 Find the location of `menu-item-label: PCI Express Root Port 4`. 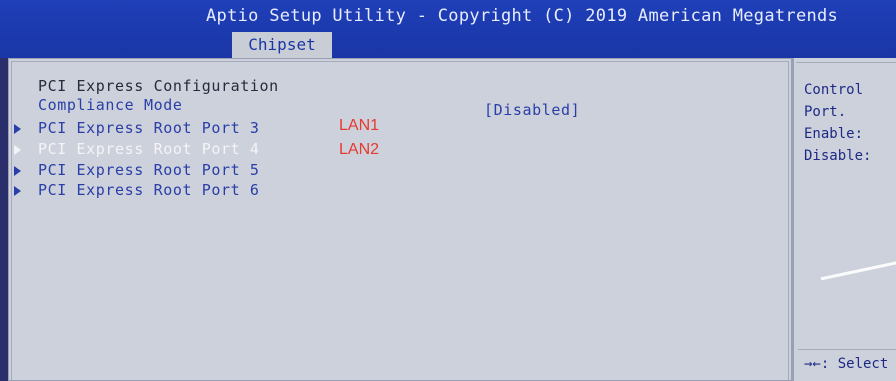

menu-item-label: PCI Express Root Port 4 is located at coordinates (149, 149).